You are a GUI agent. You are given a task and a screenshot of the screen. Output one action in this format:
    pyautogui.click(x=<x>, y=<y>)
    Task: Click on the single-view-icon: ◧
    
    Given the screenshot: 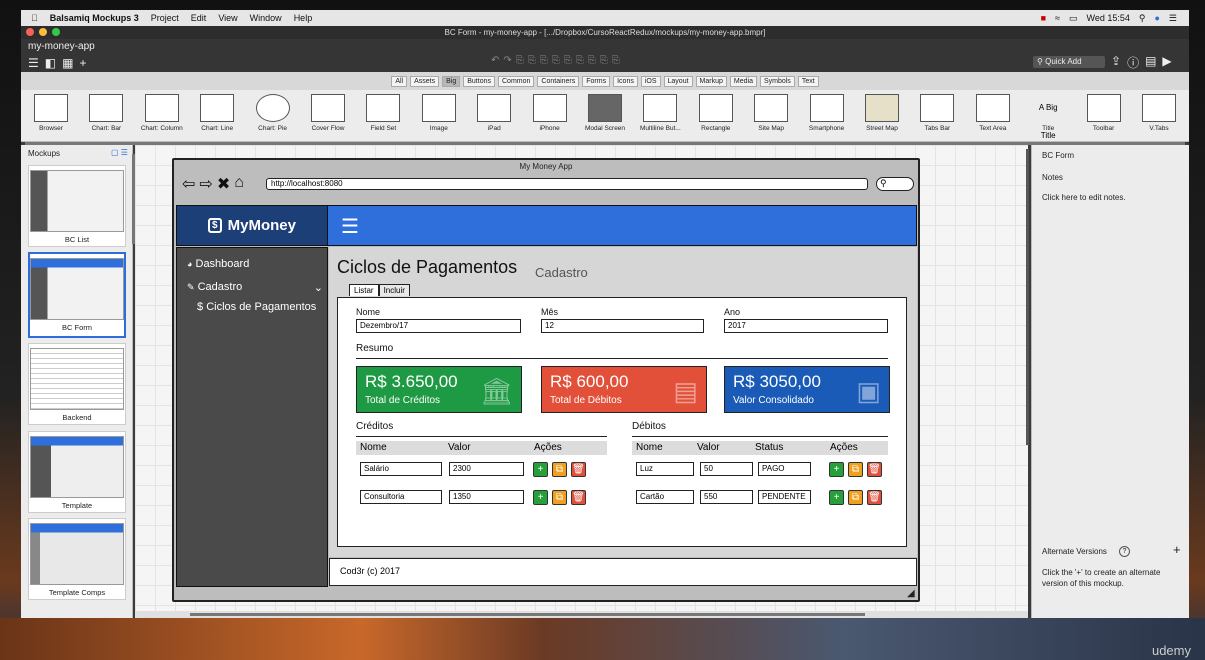 What is the action you would take?
    pyautogui.click(x=50, y=63)
    